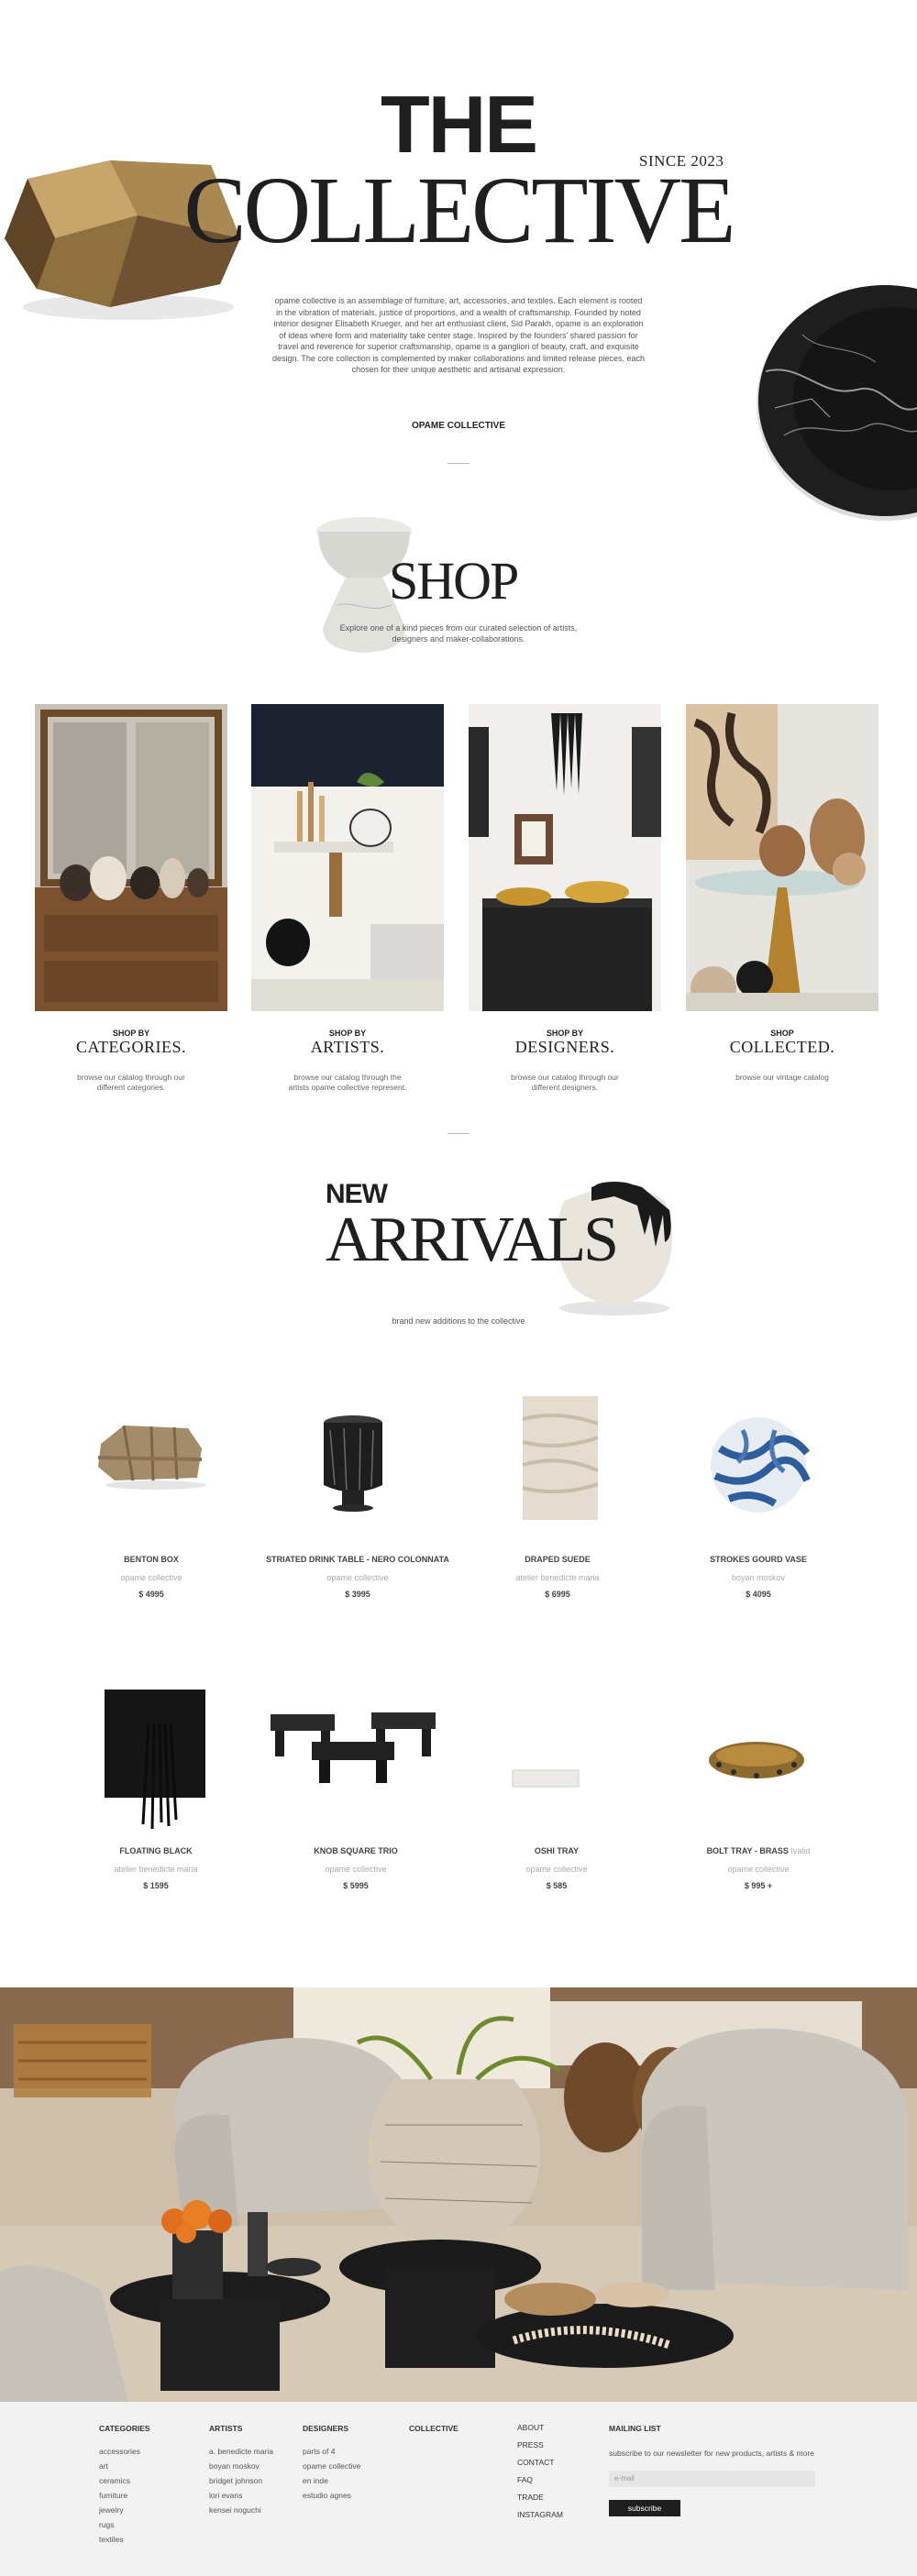 This screenshot has width=917, height=2576. I want to click on product-name: STROKES GOURD VASE, so click(758, 1559).